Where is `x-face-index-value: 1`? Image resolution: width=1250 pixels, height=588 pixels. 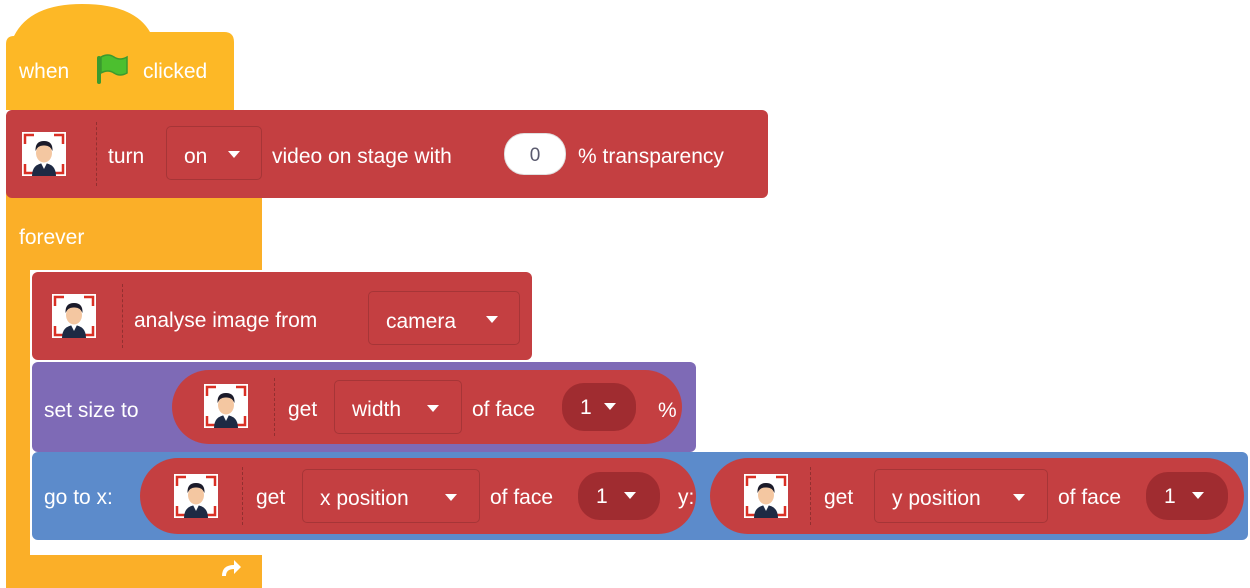 x-face-index-value: 1 is located at coordinates (602, 496).